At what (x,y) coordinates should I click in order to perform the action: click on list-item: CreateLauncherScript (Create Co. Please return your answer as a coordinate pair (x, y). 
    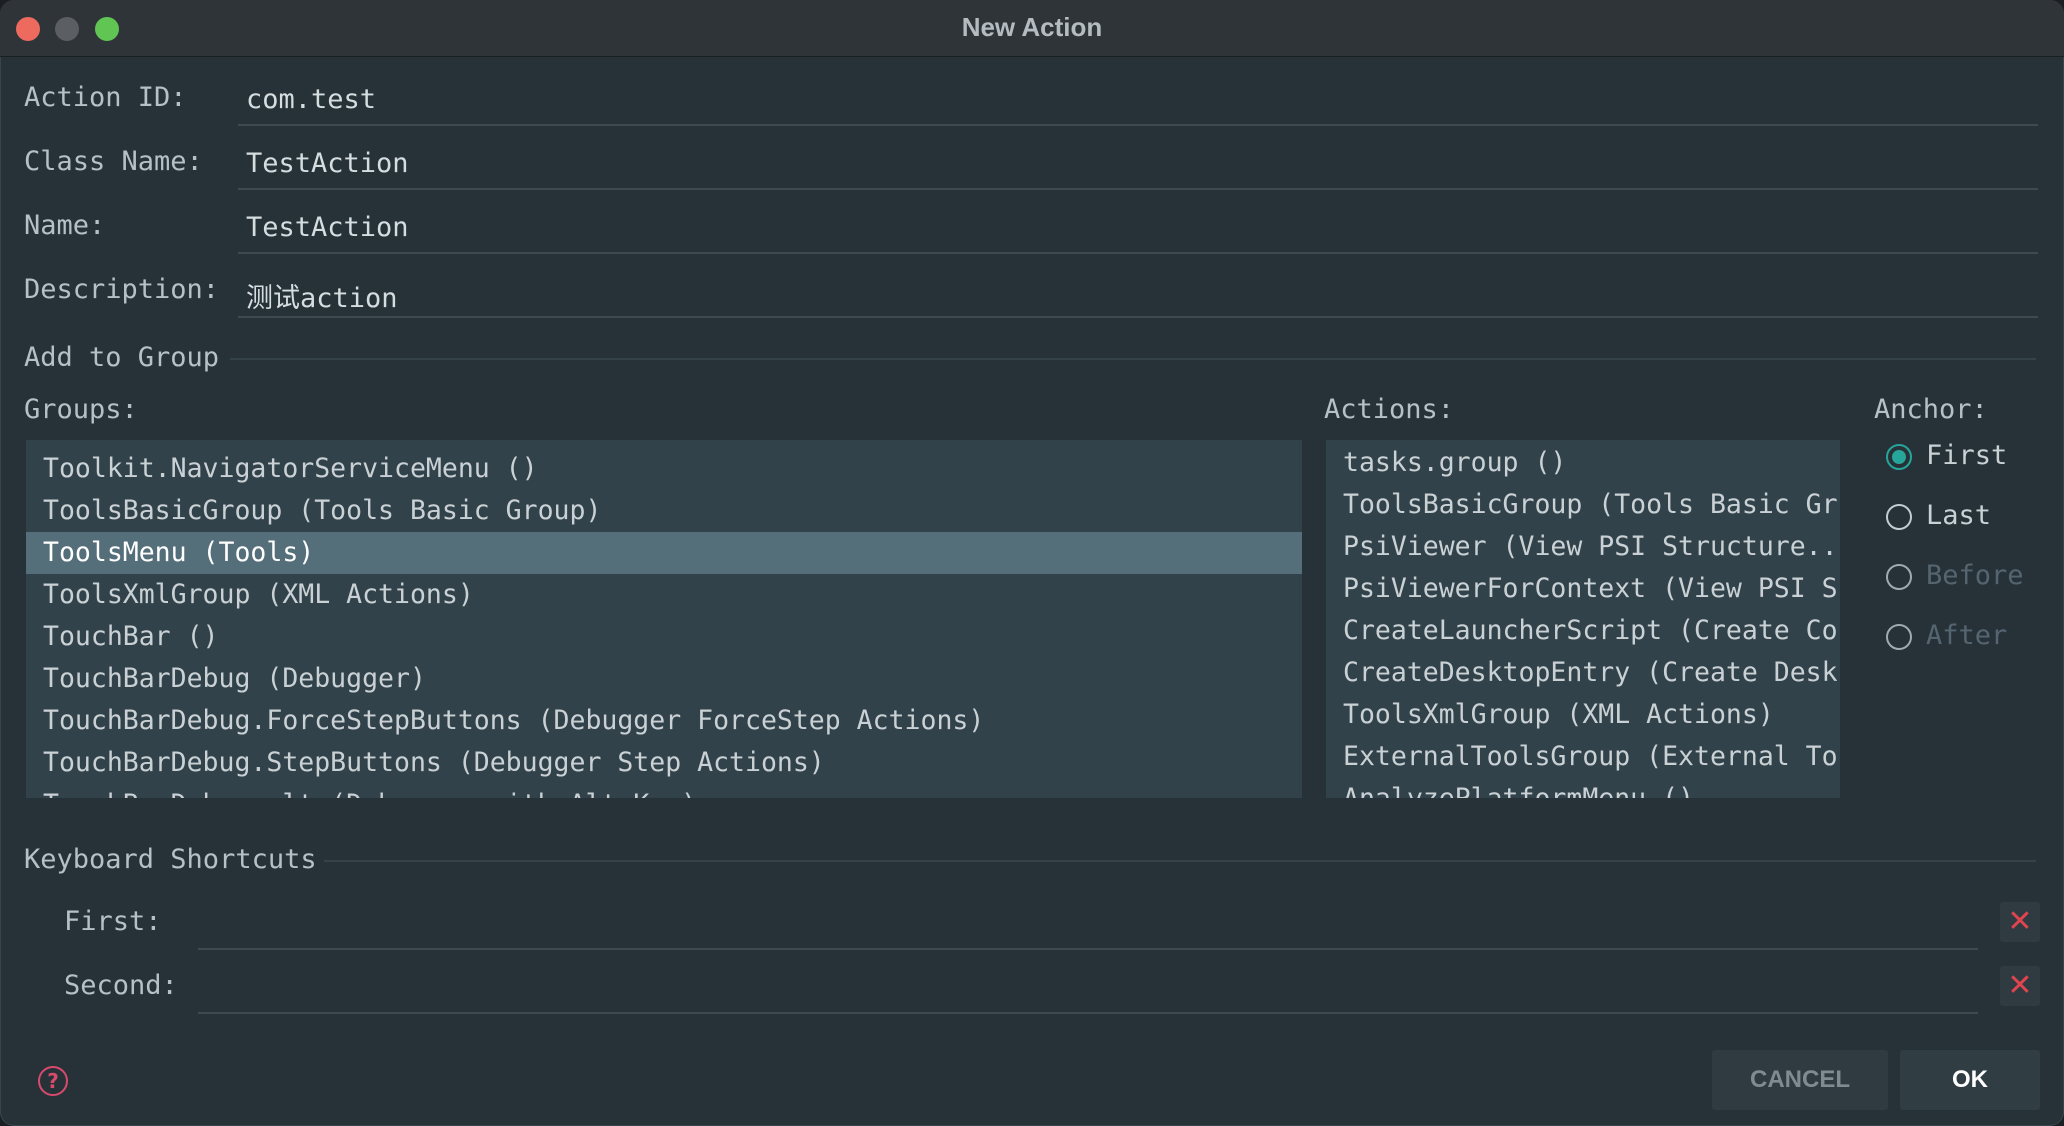
    Looking at the image, I should click on (1583, 631).